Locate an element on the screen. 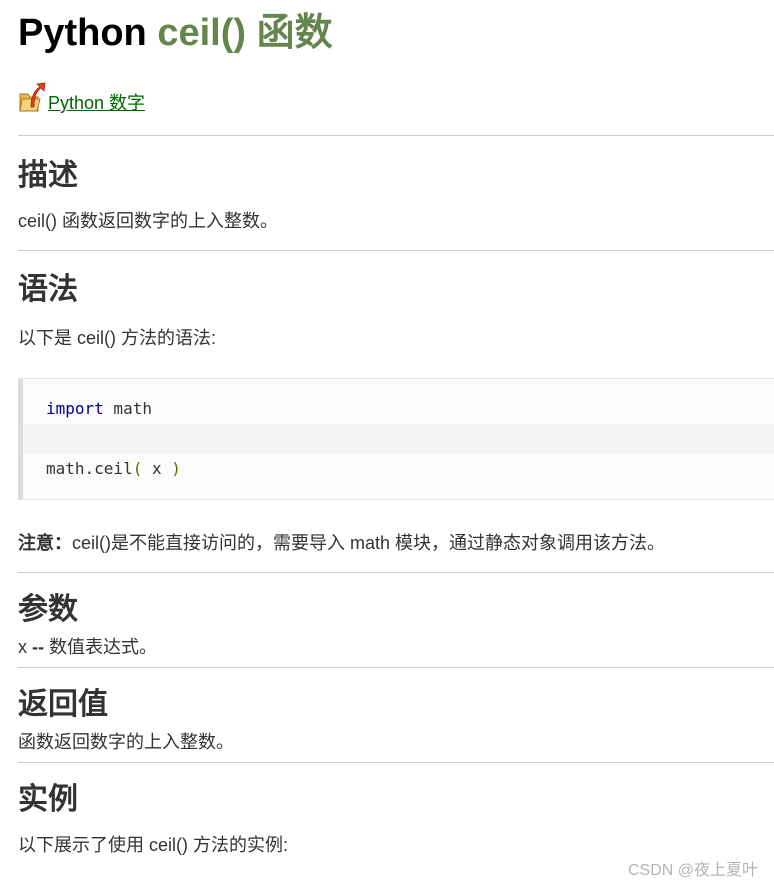 This screenshot has width=774, height=888. note-text: ceil()是不能直接访问的，需要导入 math 模块，通过静态对象调用该方法。 is located at coordinates (369, 543).